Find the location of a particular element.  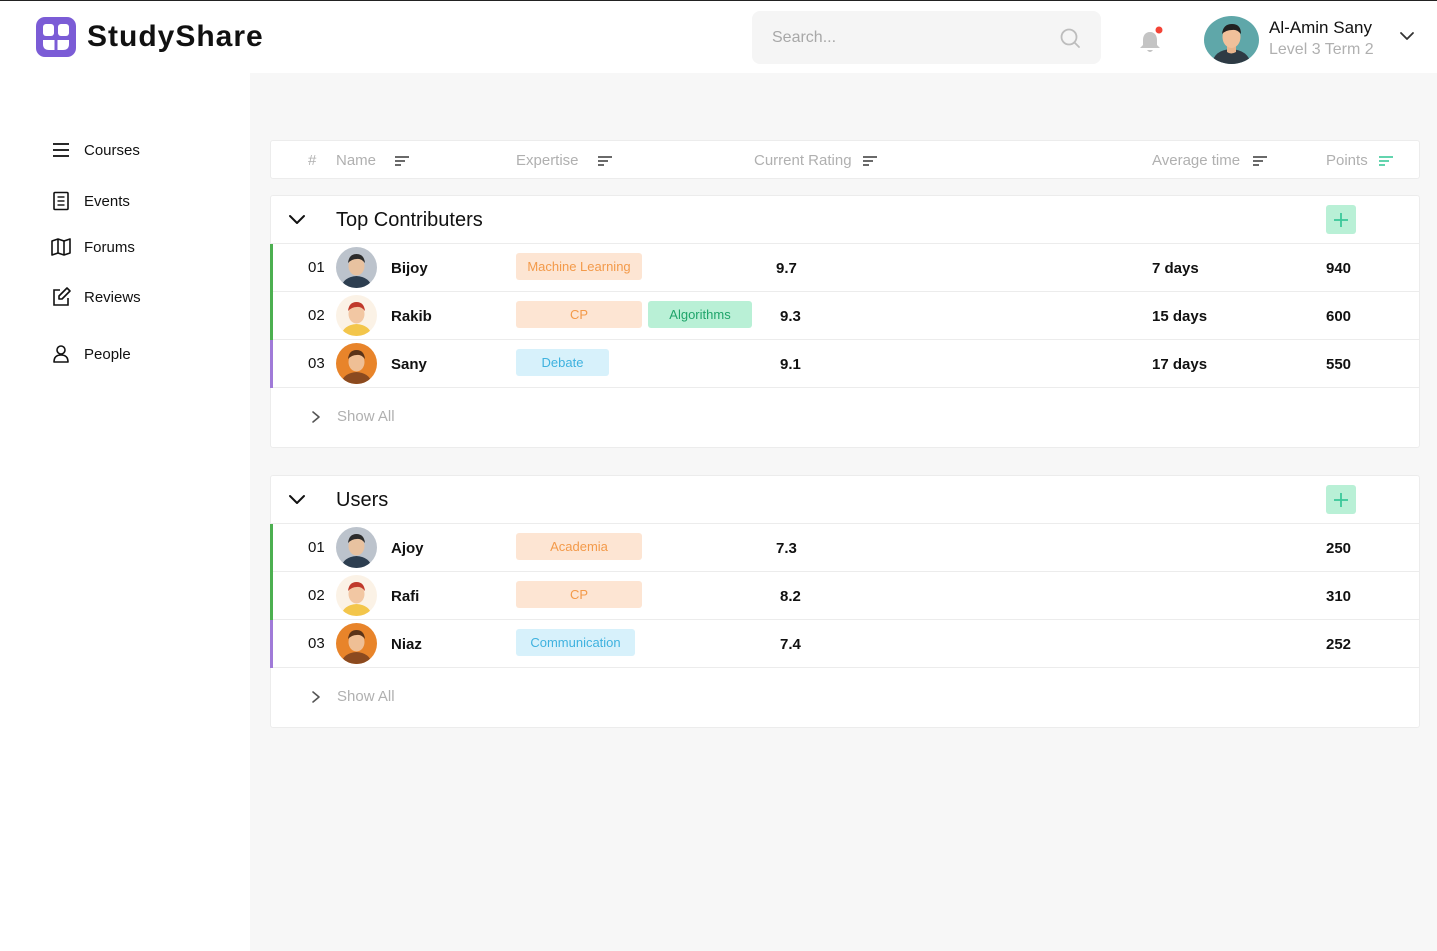

average-time: 7 days is located at coordinates (1175, 268).